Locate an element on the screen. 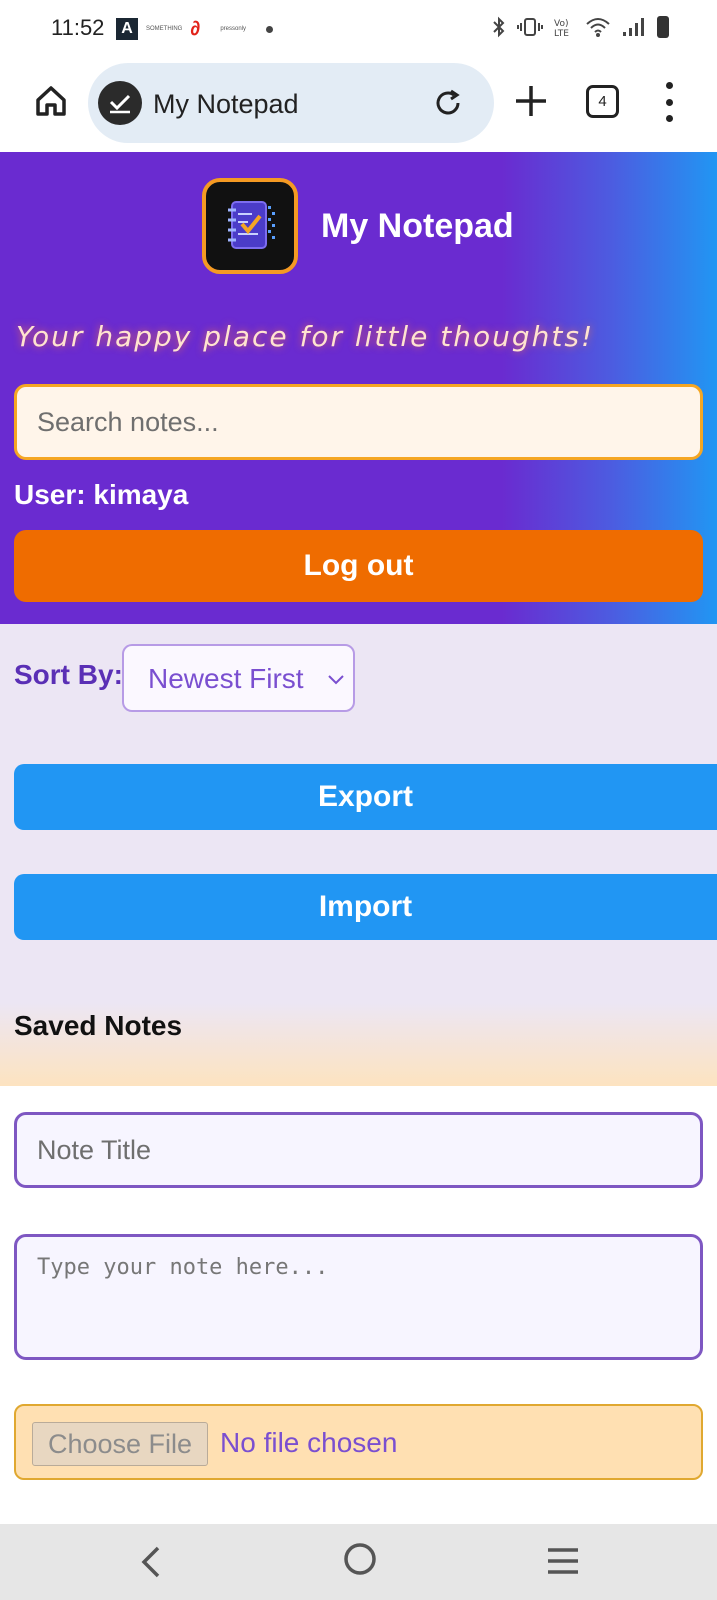  address-bar: My Notepad is located at coordinates (291, 103).